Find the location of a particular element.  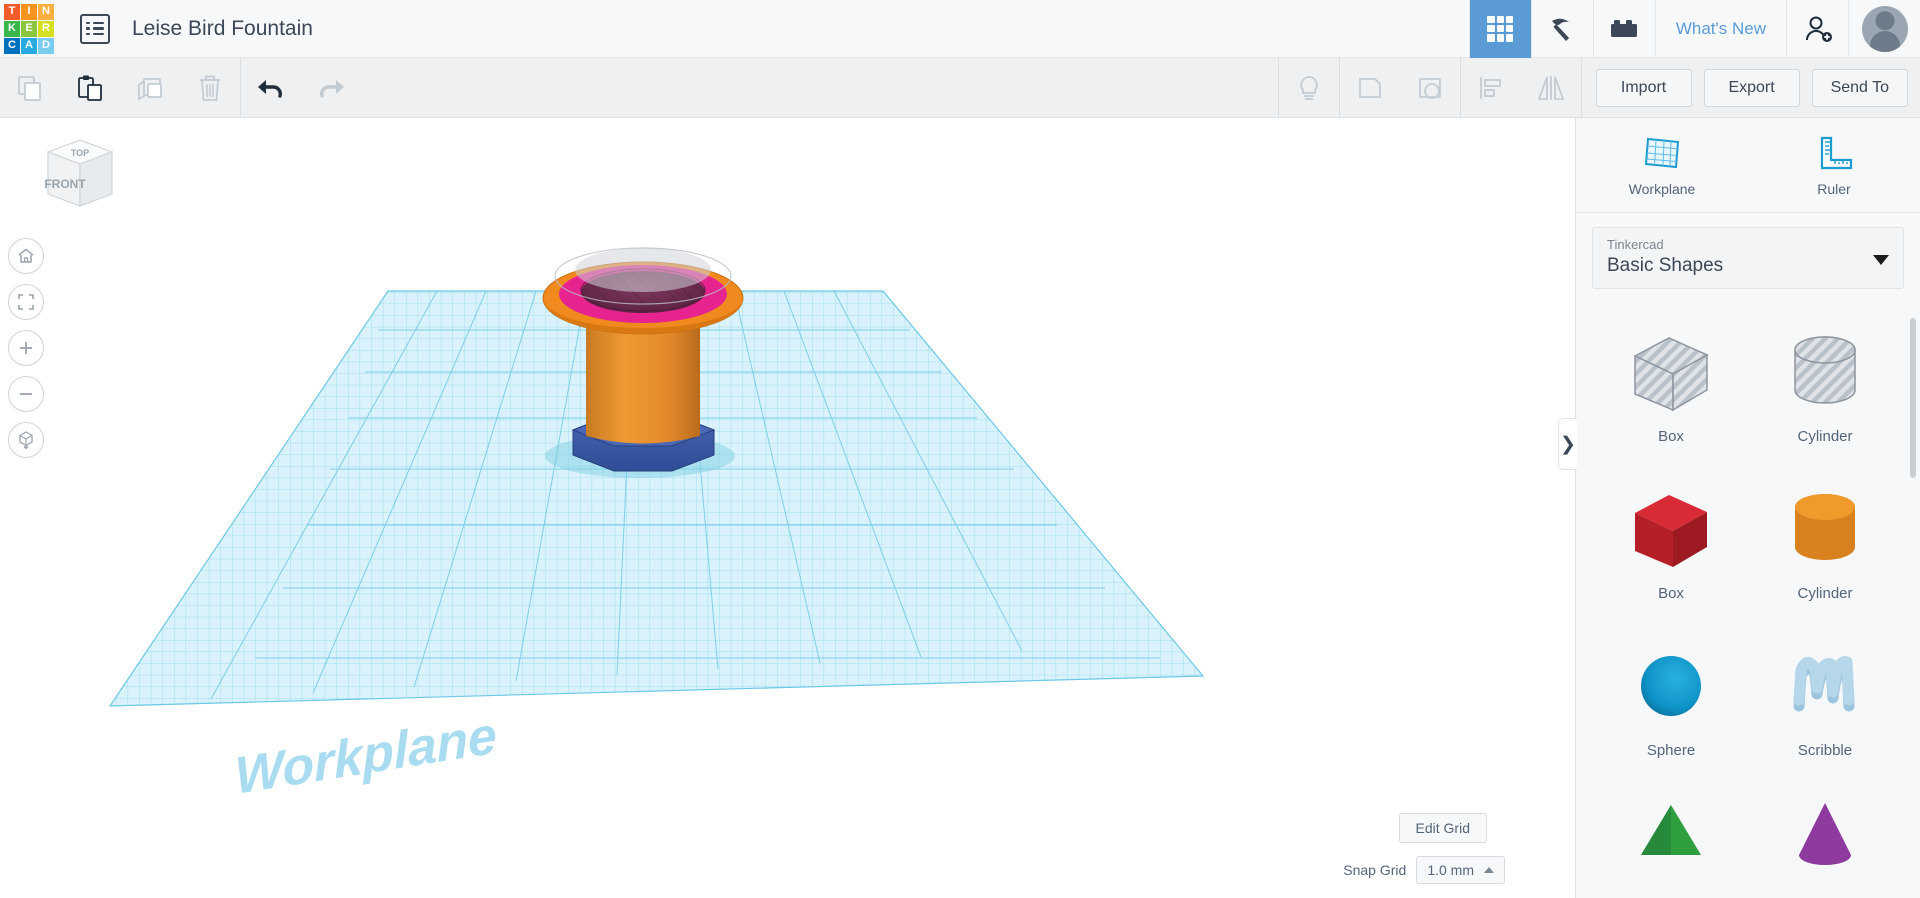

group-icon is located at coordinates (1369, 87).